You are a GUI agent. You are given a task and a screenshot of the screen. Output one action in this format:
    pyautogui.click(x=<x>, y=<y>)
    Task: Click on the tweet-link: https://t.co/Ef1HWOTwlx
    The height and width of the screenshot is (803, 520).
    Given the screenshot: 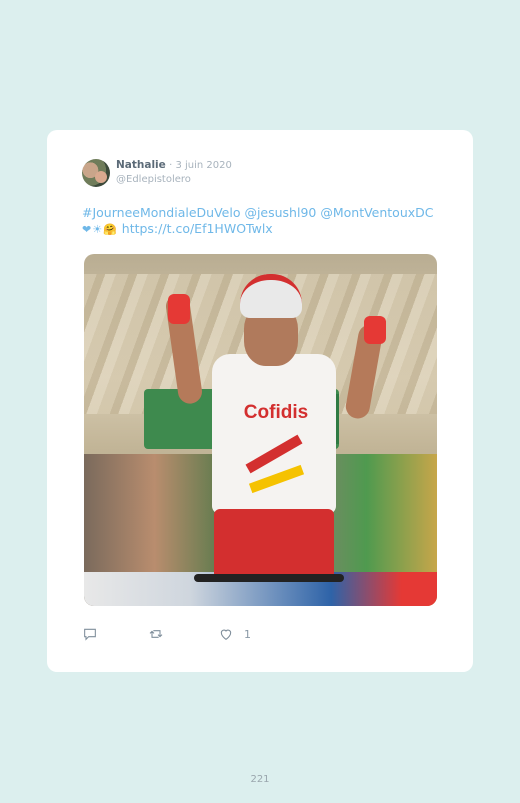 What is the action you would take?
    pyautogui.click(x=197, y=228)
    